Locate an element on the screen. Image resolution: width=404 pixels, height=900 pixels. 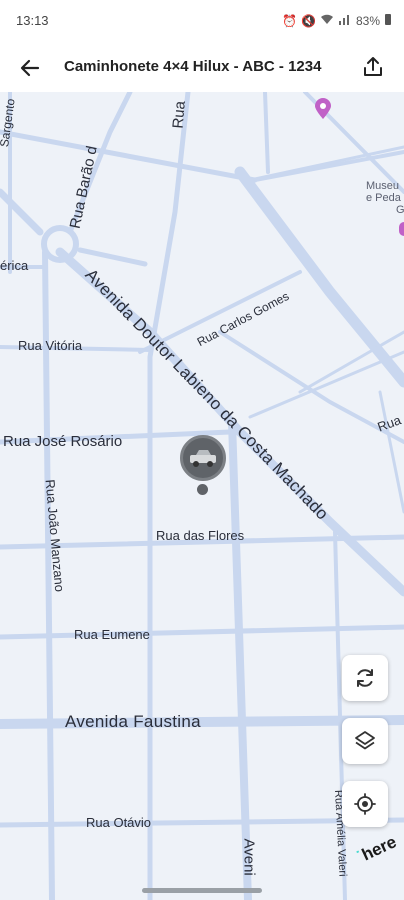
poi-label-line1: Museu is located at coordinates (383, 186).